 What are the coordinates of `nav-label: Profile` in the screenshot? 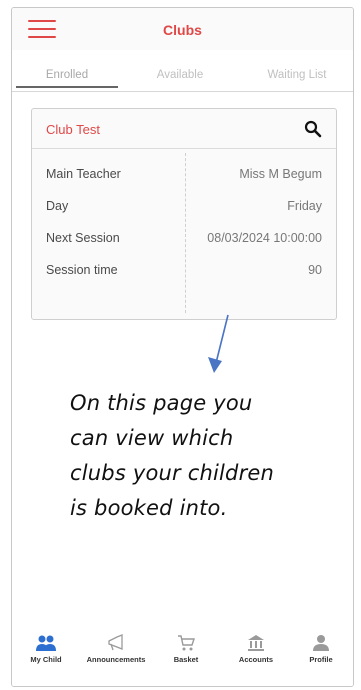 It's located at (321, 659).